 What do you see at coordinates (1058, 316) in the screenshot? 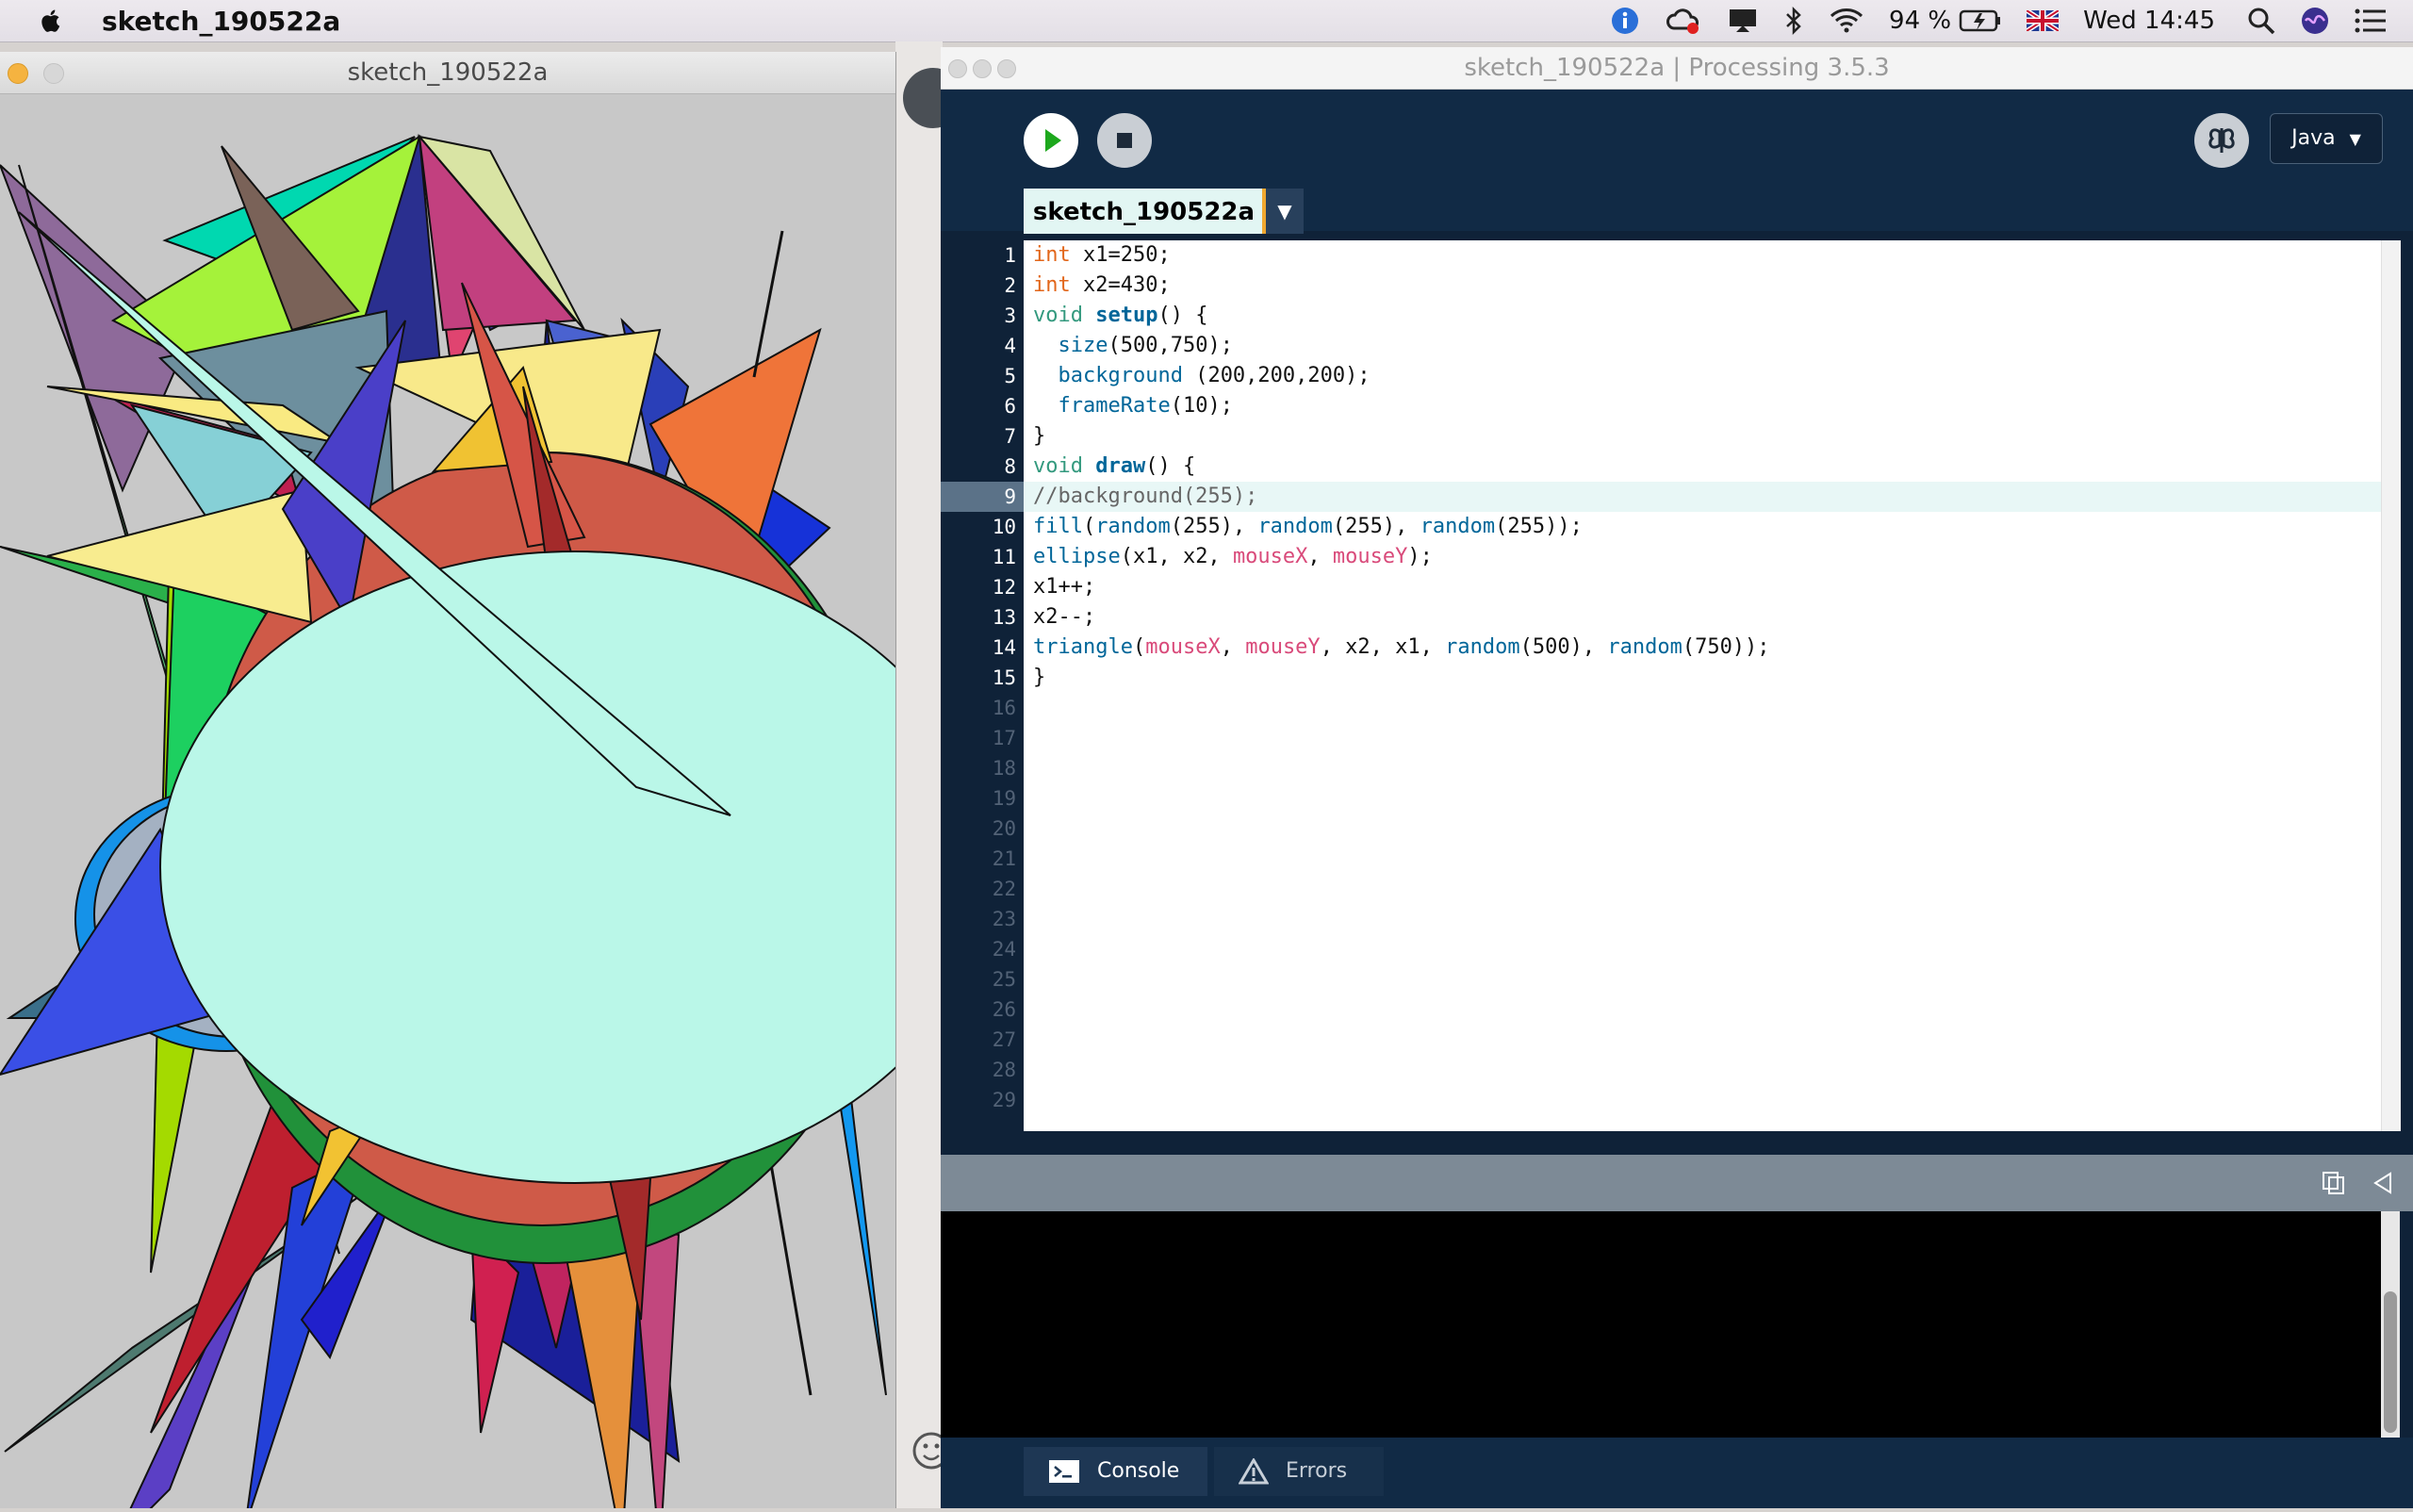
I see `code-token: void` at bounding box center [1058, 316].